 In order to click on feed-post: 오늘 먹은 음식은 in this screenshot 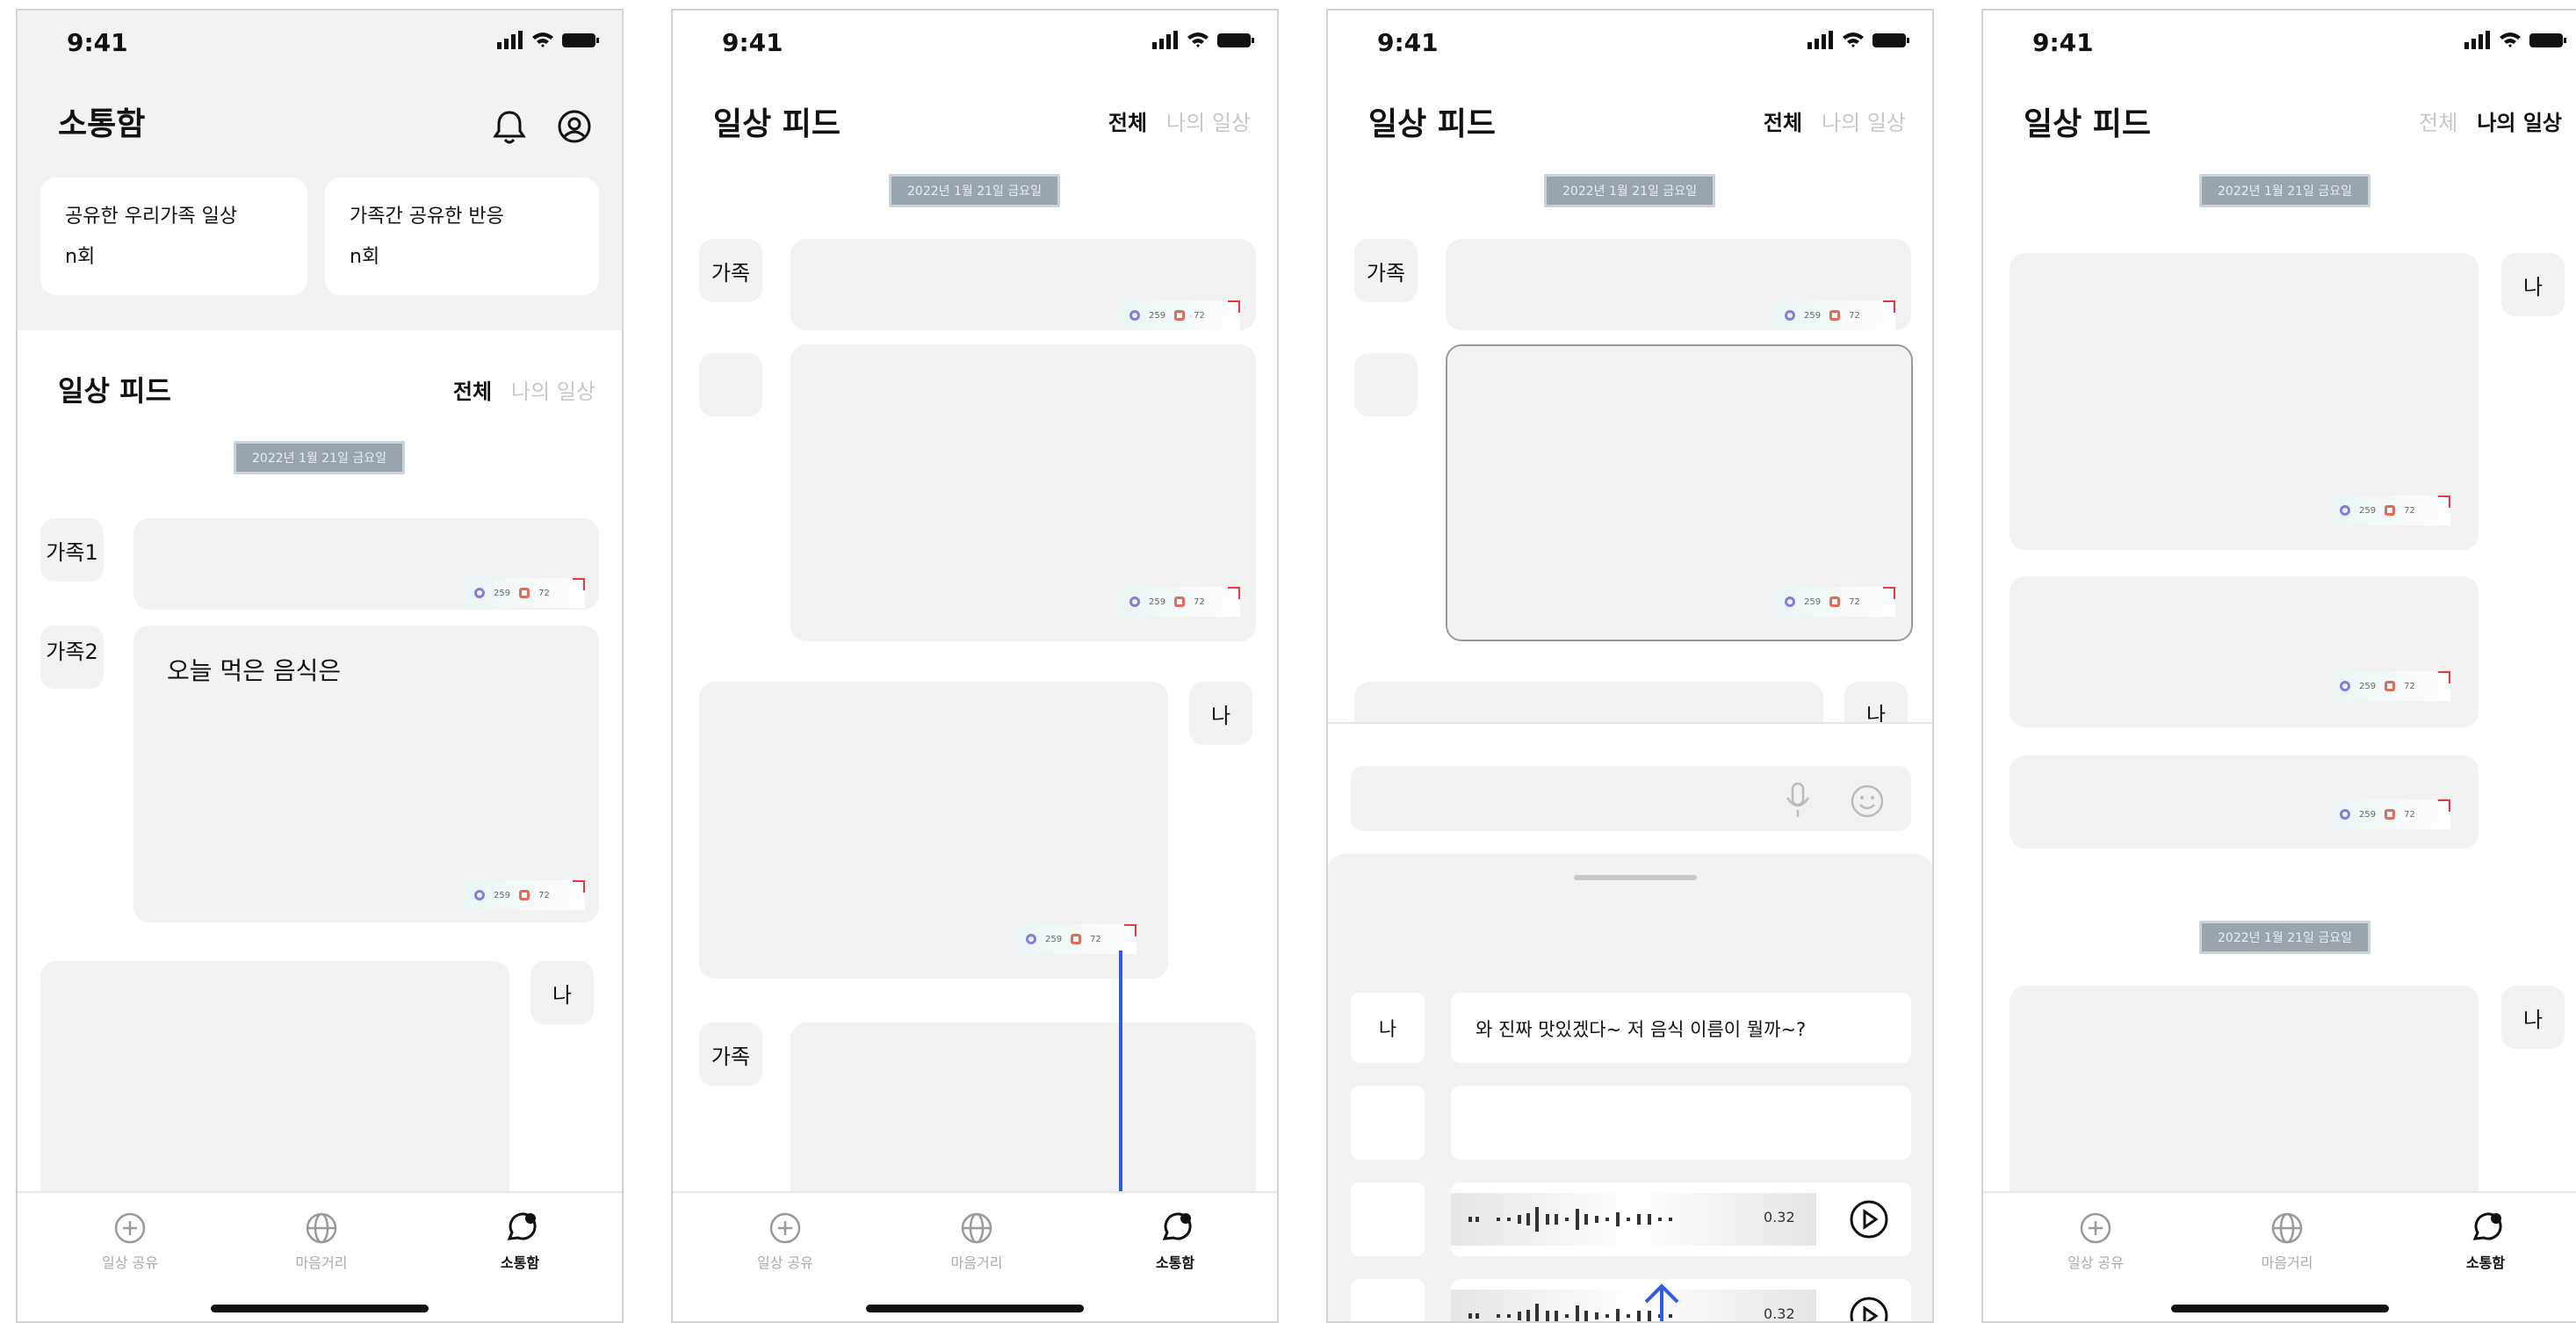, I will do `click(366, 774)`.